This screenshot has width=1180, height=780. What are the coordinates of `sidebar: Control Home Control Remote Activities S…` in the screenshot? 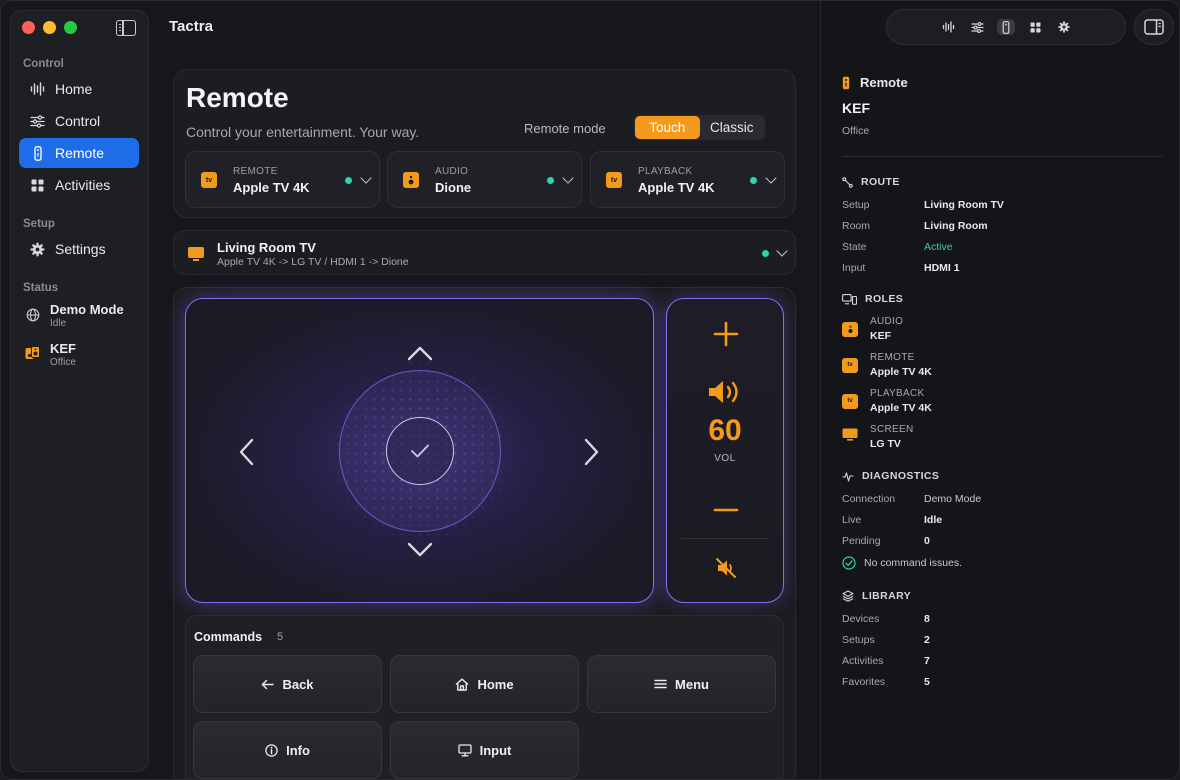 It's located at (79, 391).